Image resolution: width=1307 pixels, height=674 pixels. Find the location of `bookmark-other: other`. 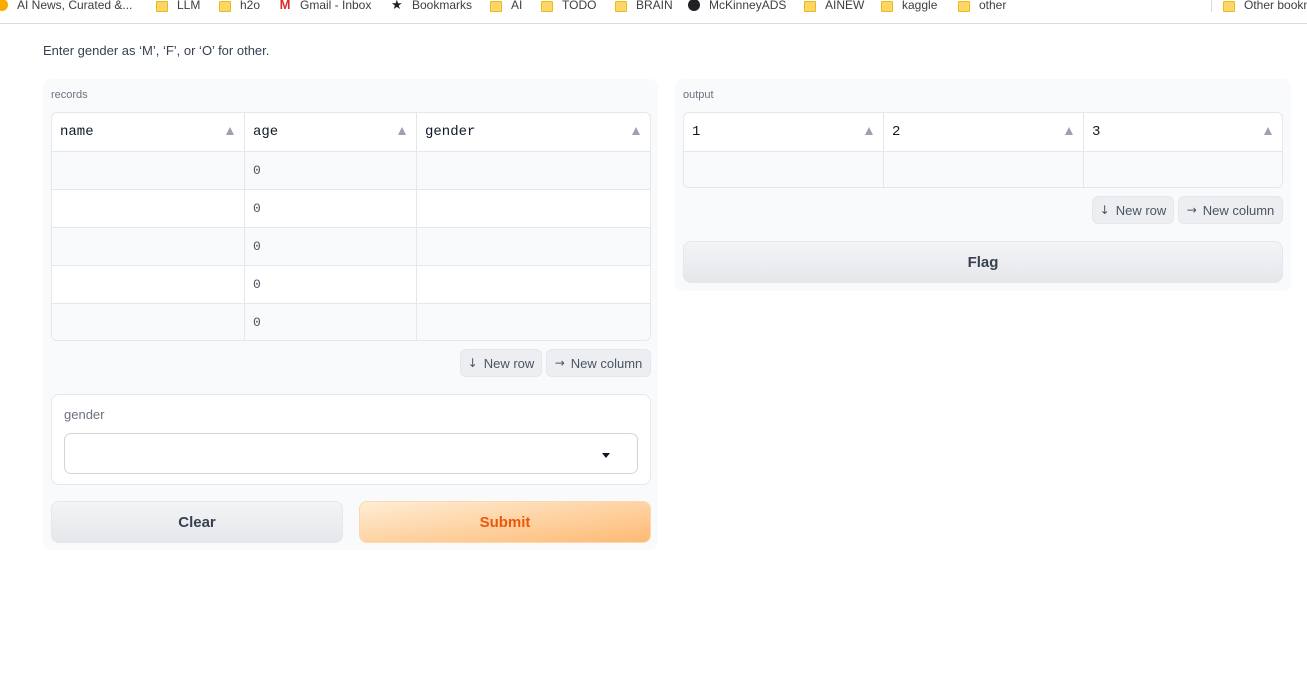

bookmark-other: other is located at coordinates (982, 6).